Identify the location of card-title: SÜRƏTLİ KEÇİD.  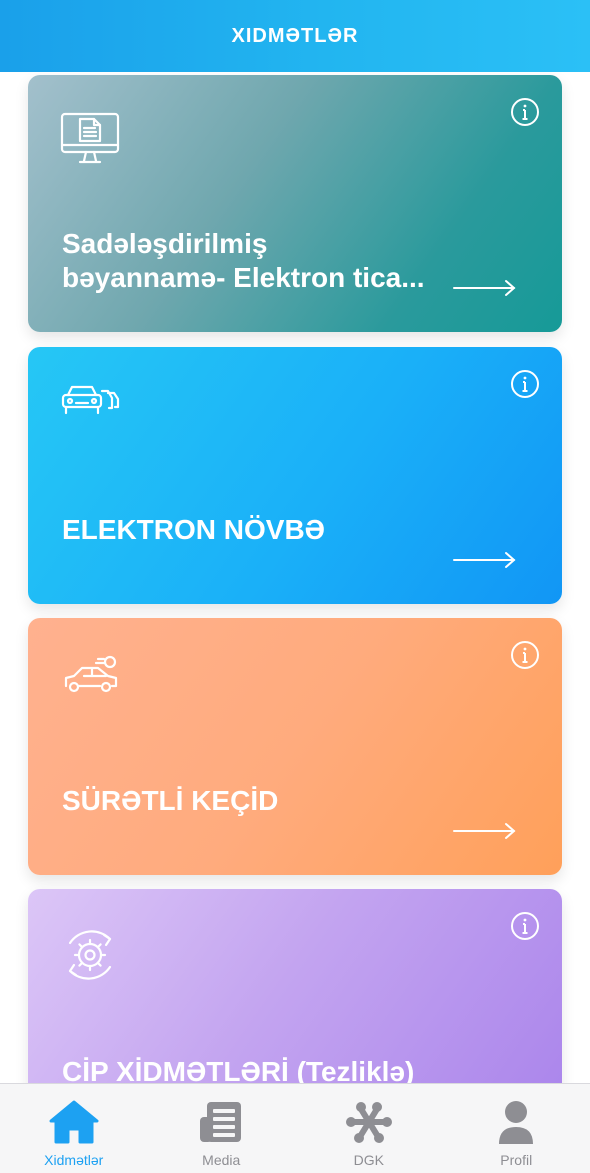
(272, 801).